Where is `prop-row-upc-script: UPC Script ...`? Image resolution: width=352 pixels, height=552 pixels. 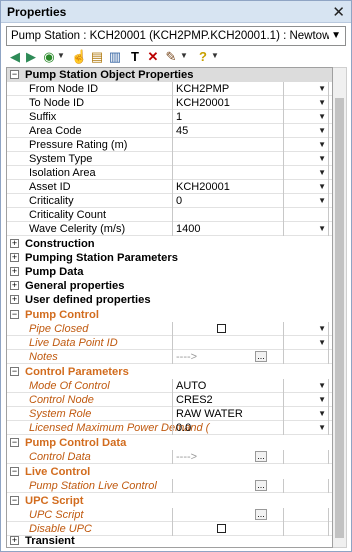
prop-row-upc-script: UPC Script ... is located at coordinates (169, 515).